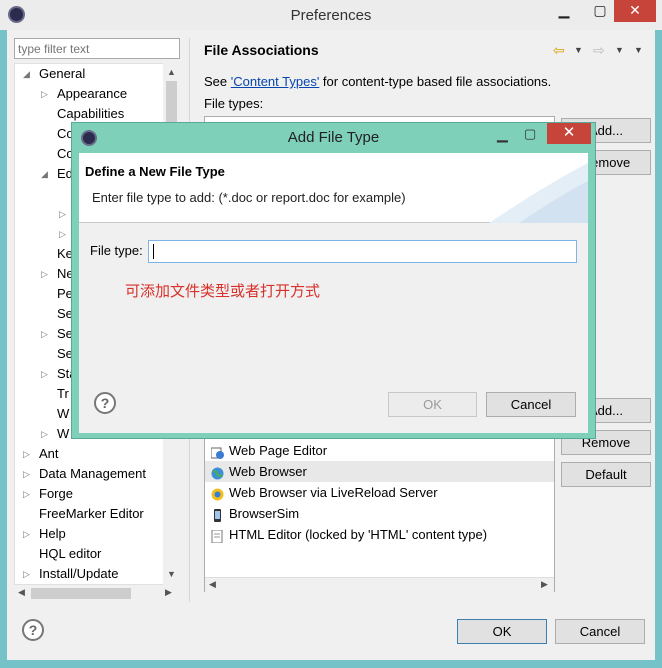 The width and height of the screenshot is (662, 668). What do you see at coordinates (569, 133) in the screenshot?
I see `dialog-close-icon: ✕` at bounding box center [569, 133].